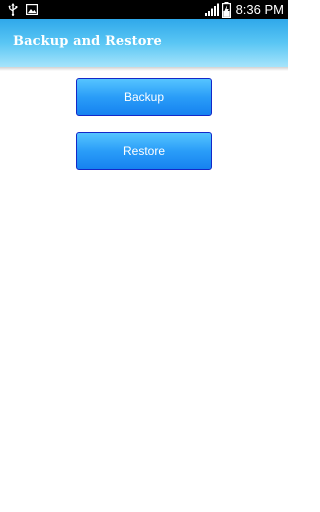  I want to click on backup-button: Backup, so click(144, 97).